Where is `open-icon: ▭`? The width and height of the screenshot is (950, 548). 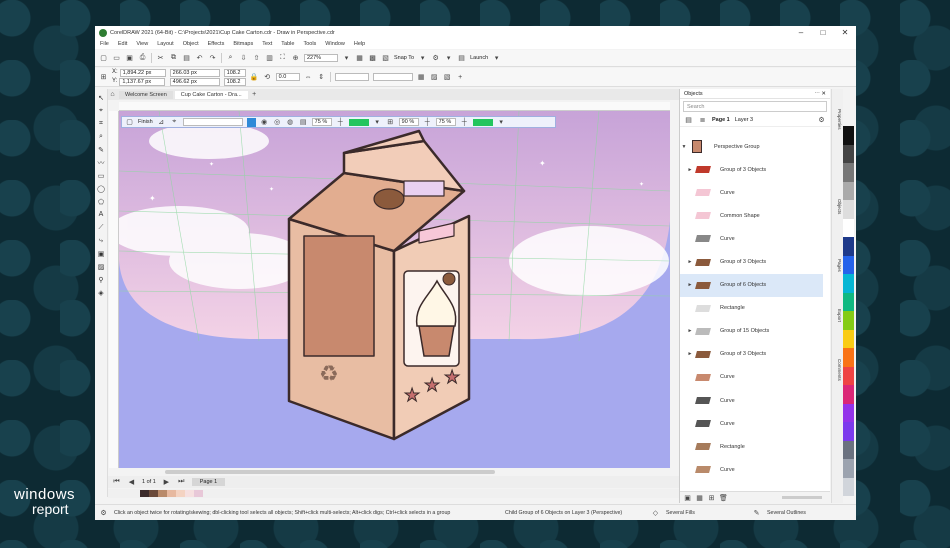
open-icon: ▭ is located at coordinates (116, 58).